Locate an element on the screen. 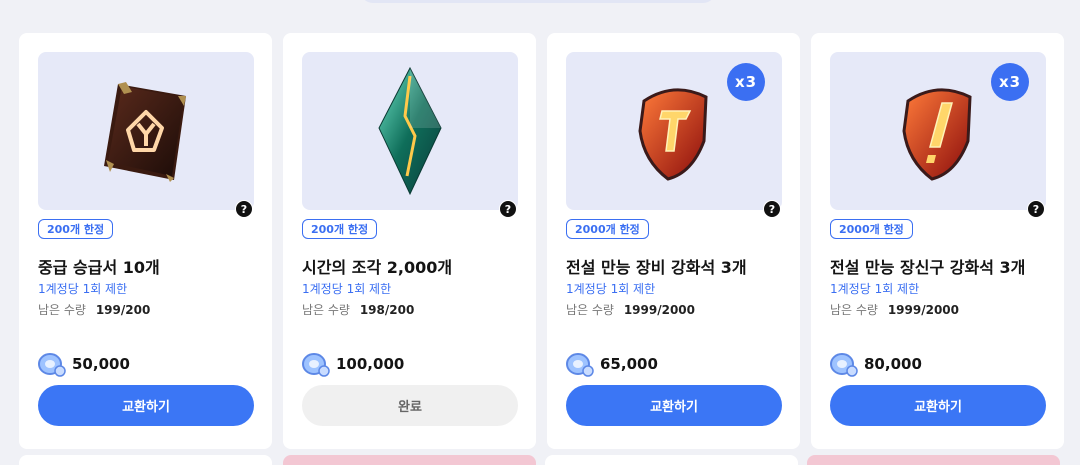 The width and height of the screenshot is (1080, 465). item-price: 65,000 is located at coordinates (612, 364).